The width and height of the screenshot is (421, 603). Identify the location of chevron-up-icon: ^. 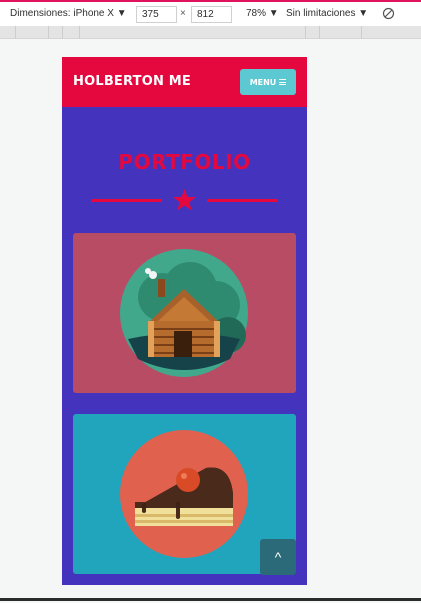
(278, 557).